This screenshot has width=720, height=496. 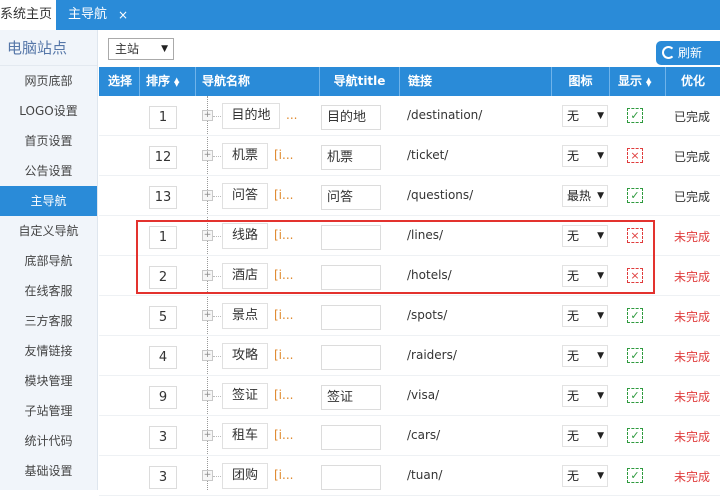 What do you see at coordinates (351, 397) in the screenshot?
I see `nav-title-input: 签证` at bounding box center [351, 397].